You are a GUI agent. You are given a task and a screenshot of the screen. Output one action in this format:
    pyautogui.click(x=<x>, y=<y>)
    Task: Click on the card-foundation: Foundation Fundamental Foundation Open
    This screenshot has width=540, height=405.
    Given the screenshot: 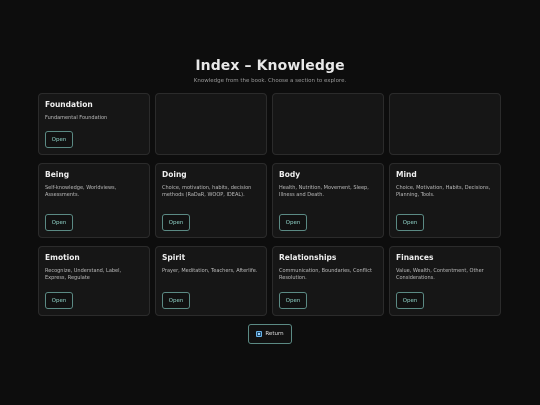 What is the action you would take?
    pyautogui.click(x=94, y=124)
    